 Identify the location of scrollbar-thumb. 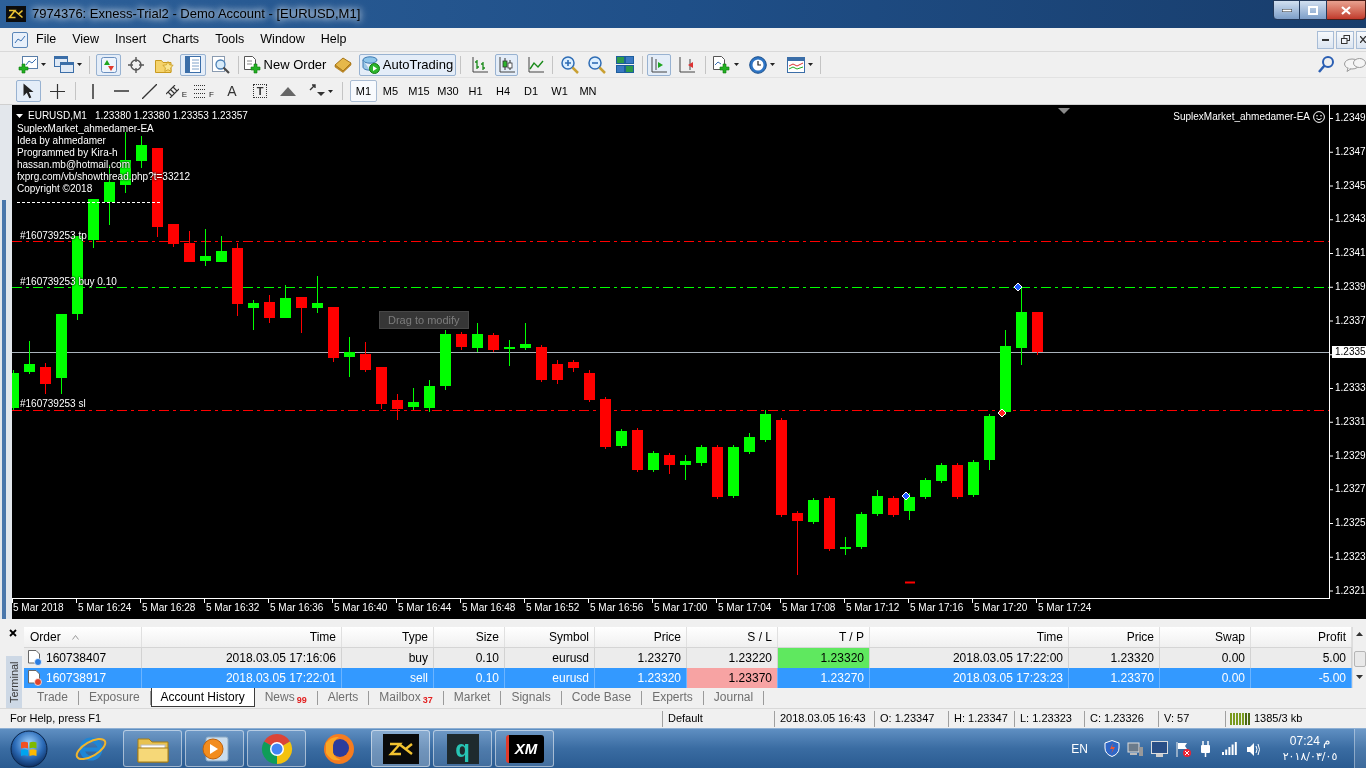
(1359, 659).